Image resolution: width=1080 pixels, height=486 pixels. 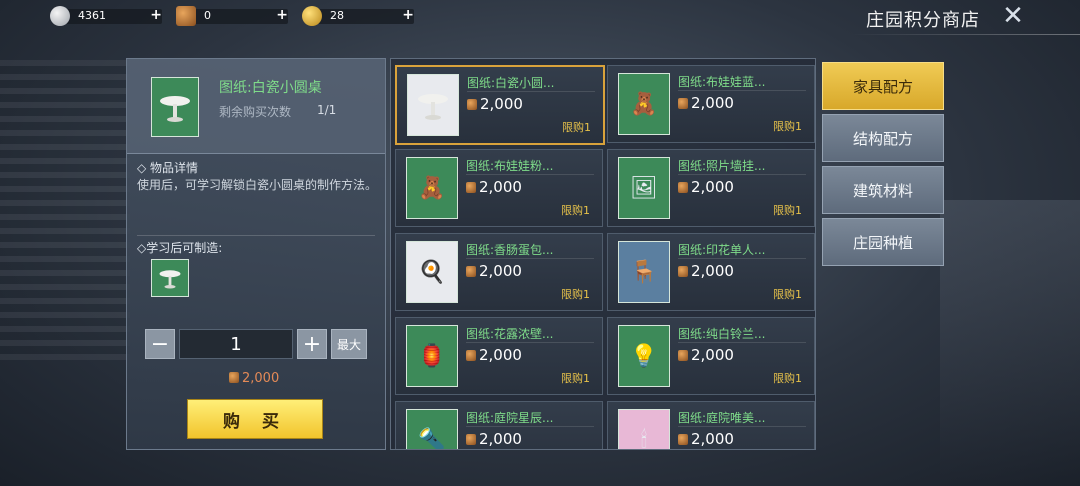 I want to click on product-card: 🧸 图纸:布娃娃蓝... 2,000 限购1, so click(x=711, y=104).